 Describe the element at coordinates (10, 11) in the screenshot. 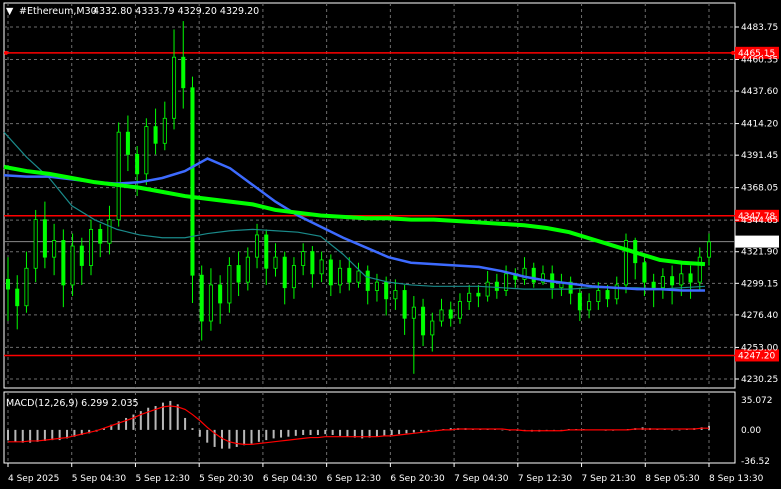

I see `collapse-icon: ▼` at that location.